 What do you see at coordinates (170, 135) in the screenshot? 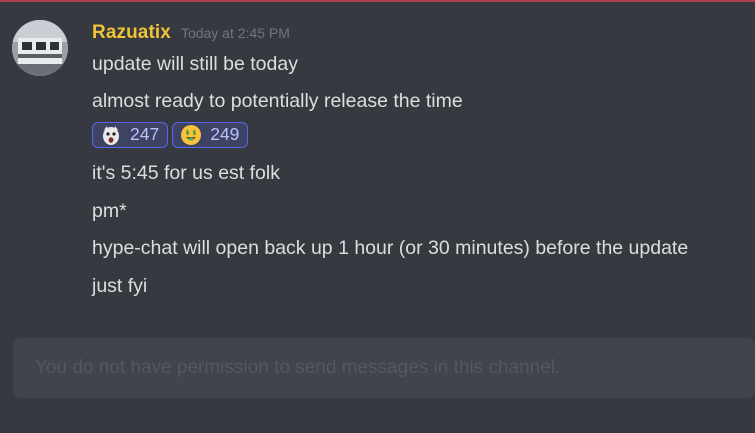
I see `reactions-bar: 247 $ $ 249` at bounding box center [170, 135].